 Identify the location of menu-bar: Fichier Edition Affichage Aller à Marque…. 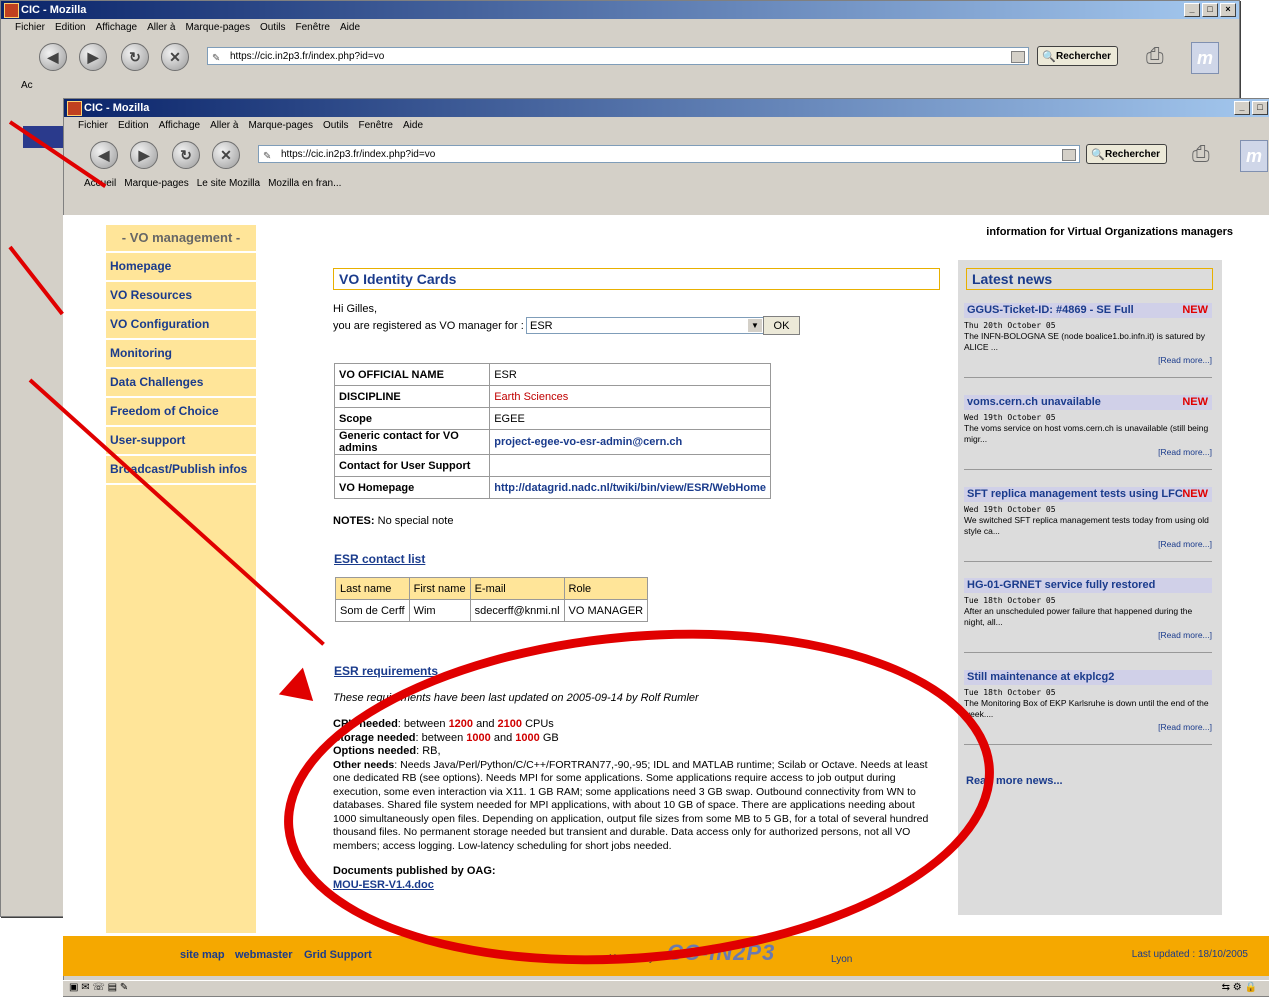
(666, 126).